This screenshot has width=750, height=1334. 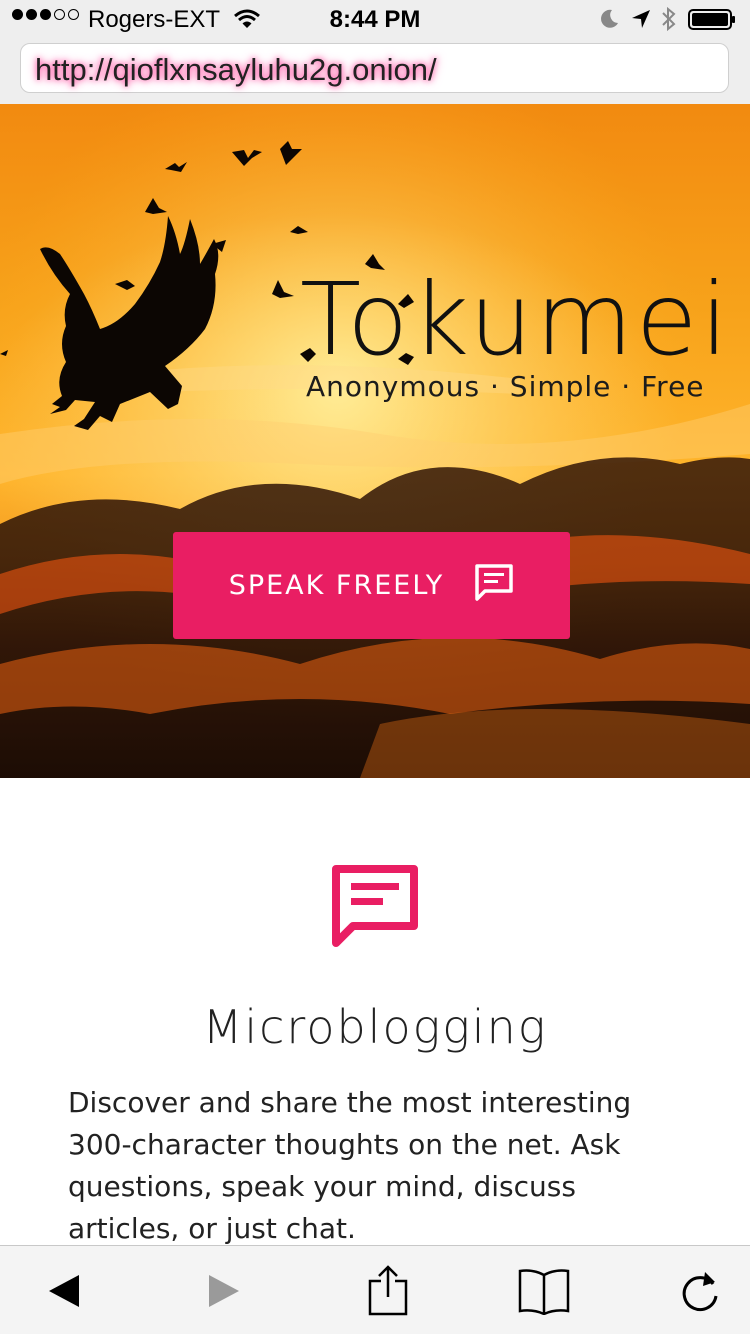 What do you see at coordinates (388, 1290) in the screenshot?
I see `share-icon` at bounding box center [388, 1290].